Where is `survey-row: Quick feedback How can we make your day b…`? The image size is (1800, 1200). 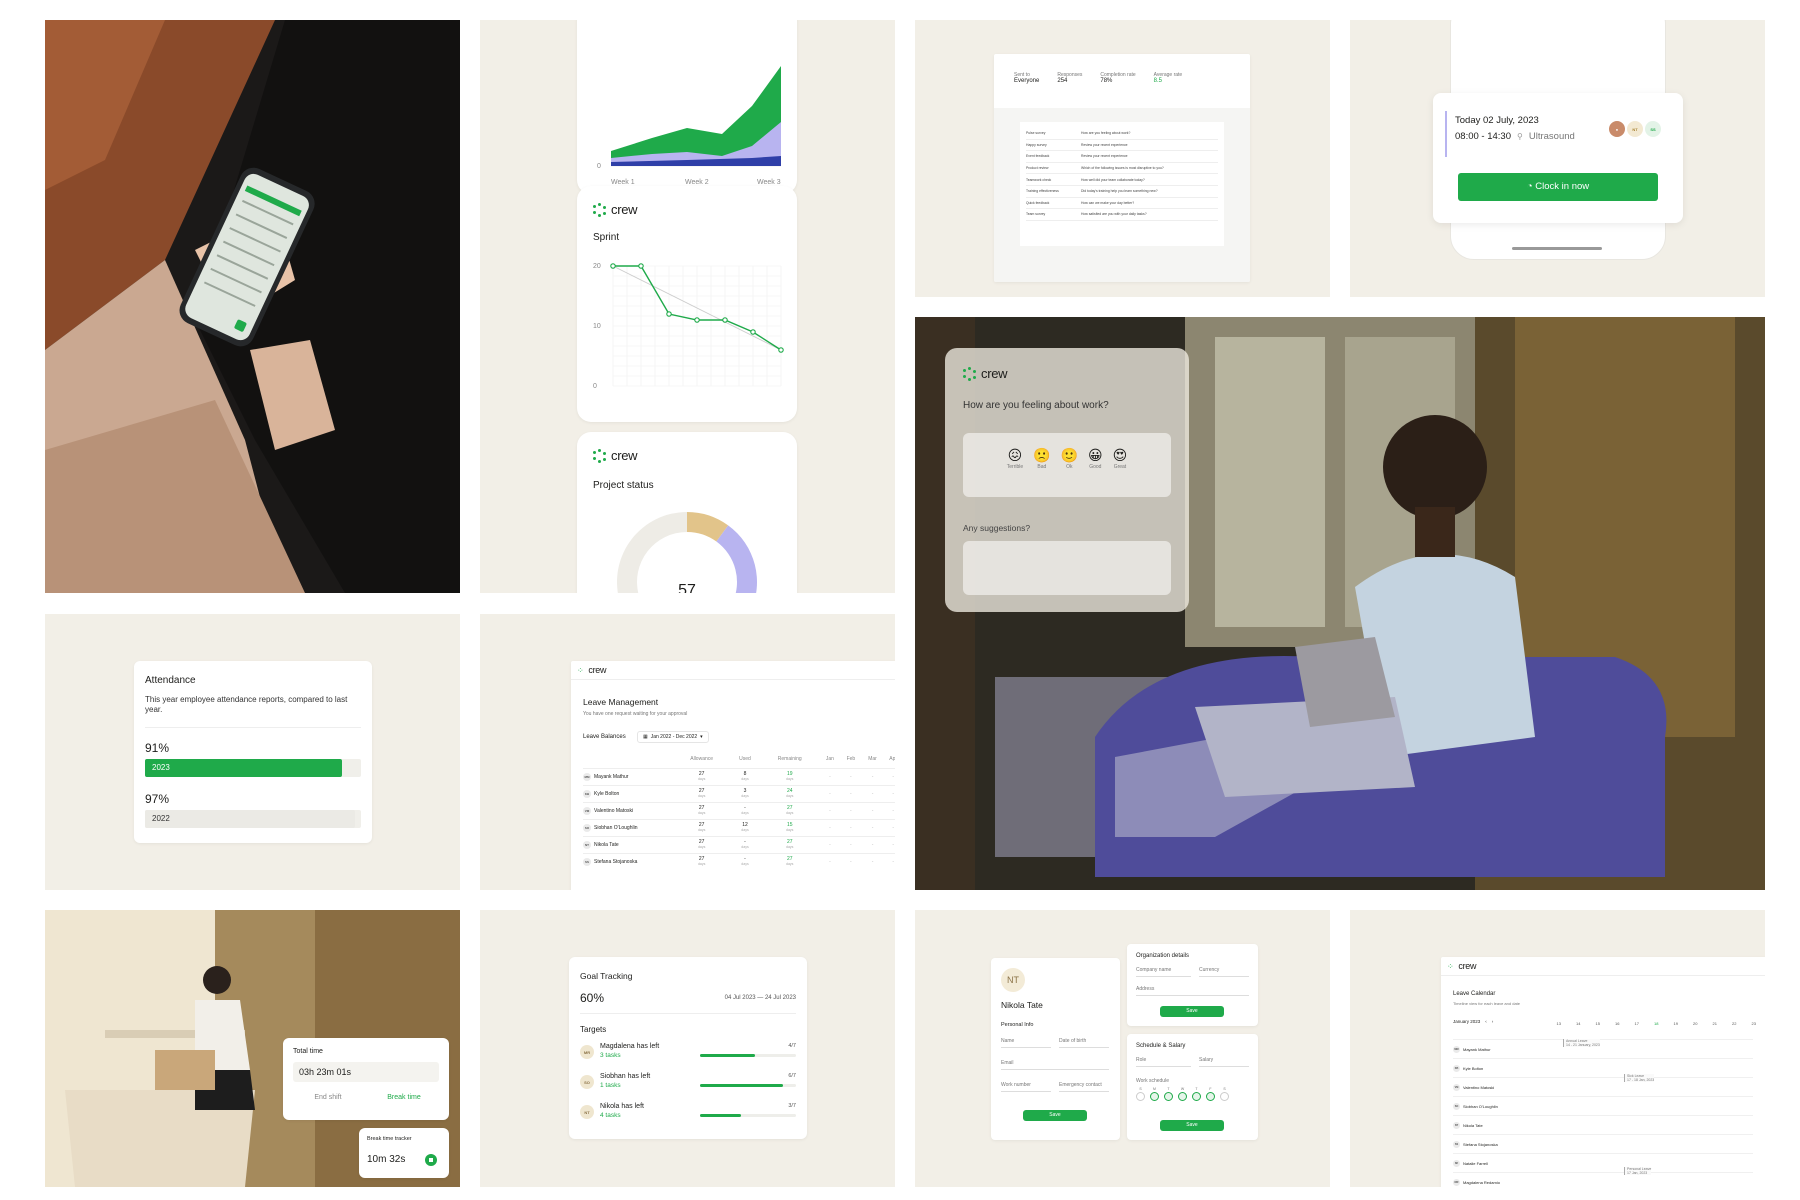 survey-row: Quick feedback How can we make your day b… is located at coordinates (1122, 204).